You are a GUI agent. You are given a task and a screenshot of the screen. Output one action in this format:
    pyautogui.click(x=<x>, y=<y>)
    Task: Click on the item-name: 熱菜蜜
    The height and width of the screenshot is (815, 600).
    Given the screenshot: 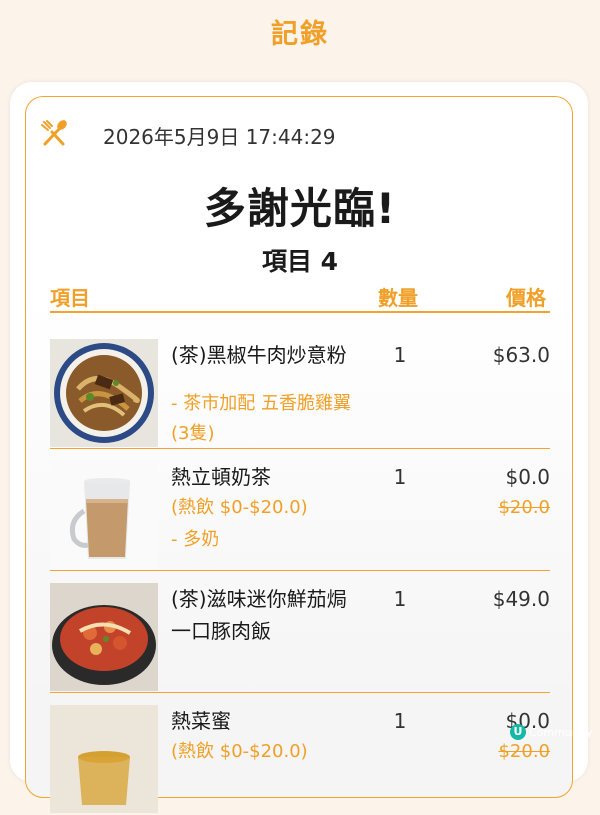 What is the action you would take?
    pyautogui.click(x=201, y=721)
    